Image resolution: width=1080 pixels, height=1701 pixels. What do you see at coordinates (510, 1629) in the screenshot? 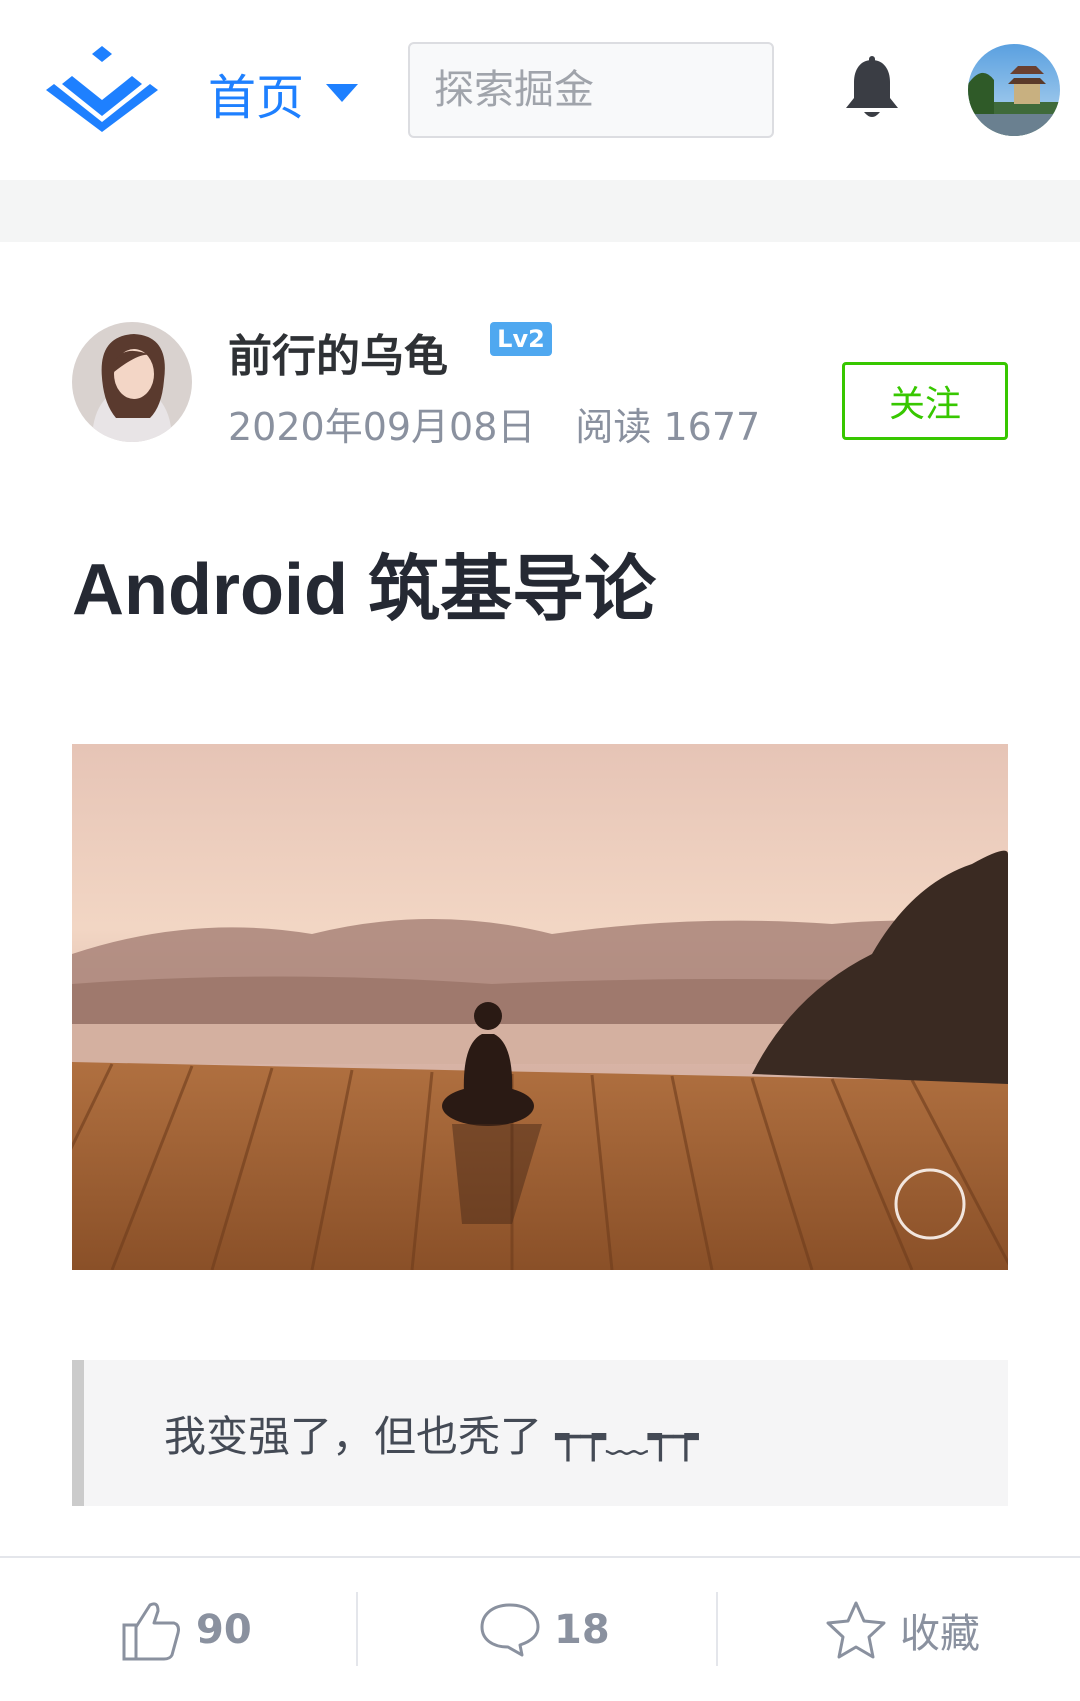
I see `comment-bubble-icon` at bounding box center [510, 1629].